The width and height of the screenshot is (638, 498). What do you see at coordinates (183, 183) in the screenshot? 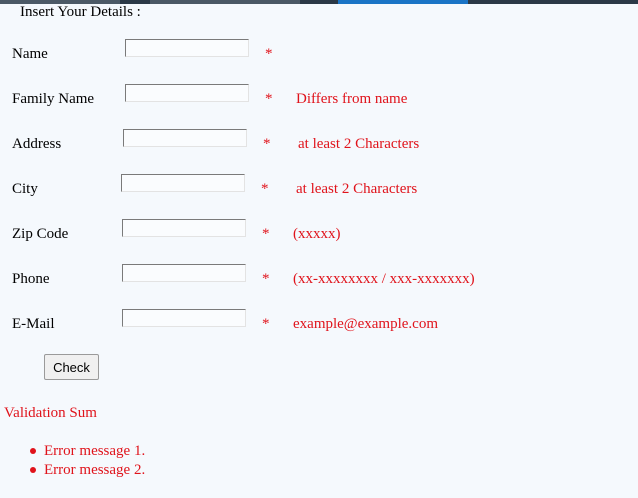
I see `city-input` at bounding box center [183, 183].